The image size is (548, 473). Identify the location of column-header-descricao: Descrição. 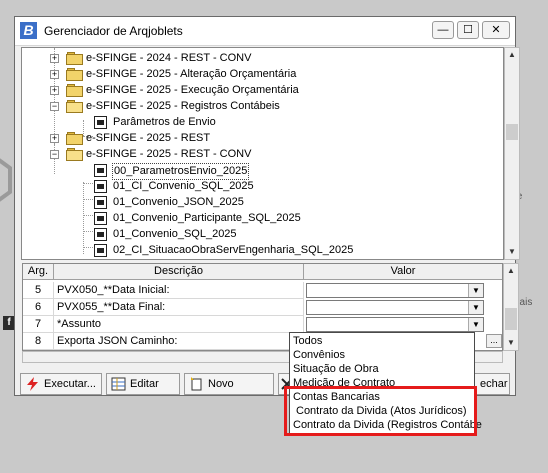
(179, 272).